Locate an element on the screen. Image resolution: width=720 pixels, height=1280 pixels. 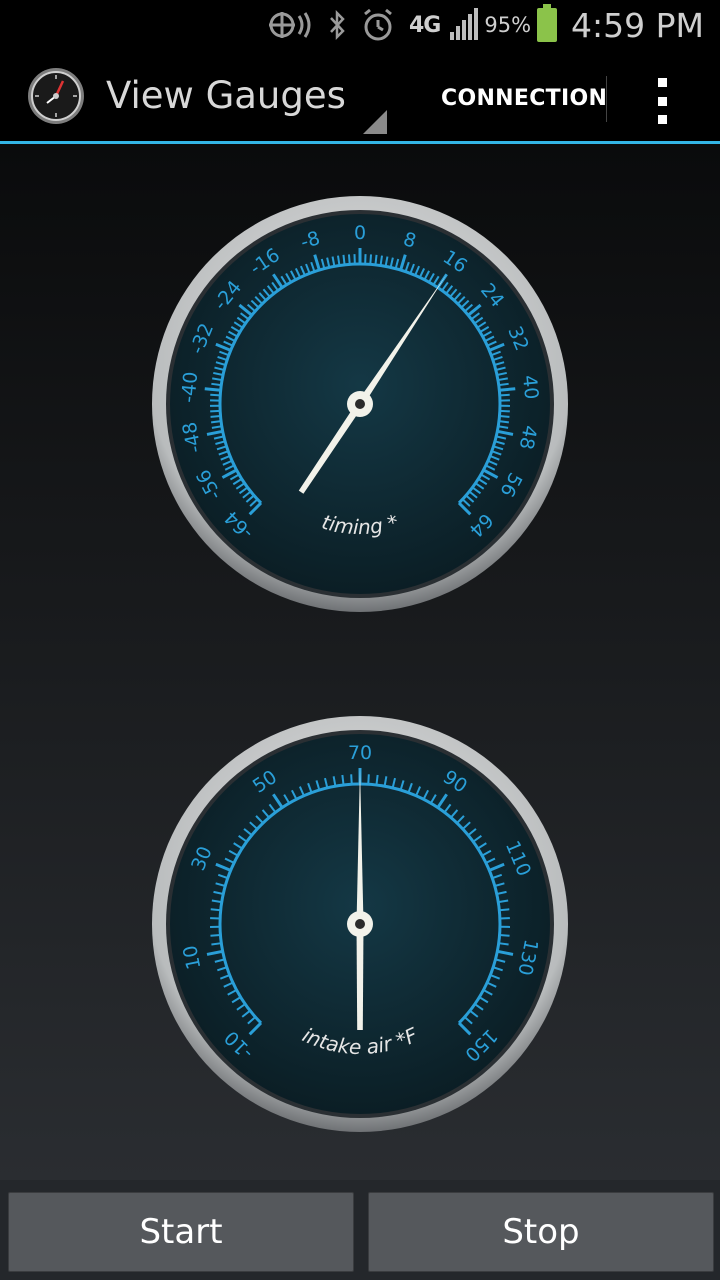
bluetooth-icon is located at coordinates (337, 25).